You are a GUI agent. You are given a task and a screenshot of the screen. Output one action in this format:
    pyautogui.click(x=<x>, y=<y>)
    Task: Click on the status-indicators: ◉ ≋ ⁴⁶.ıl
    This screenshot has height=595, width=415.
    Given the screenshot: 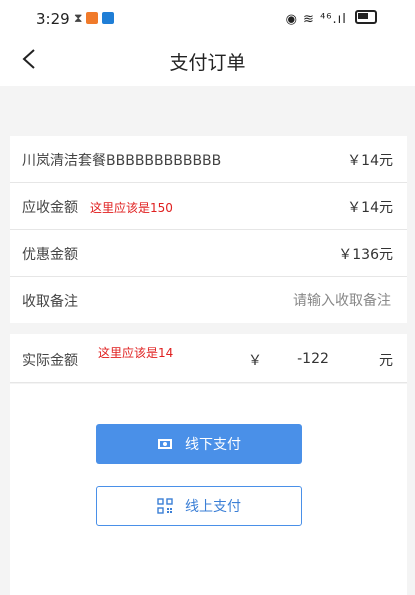 What is the action you would take?
    pyautogui.click(x=316, y=19)
    